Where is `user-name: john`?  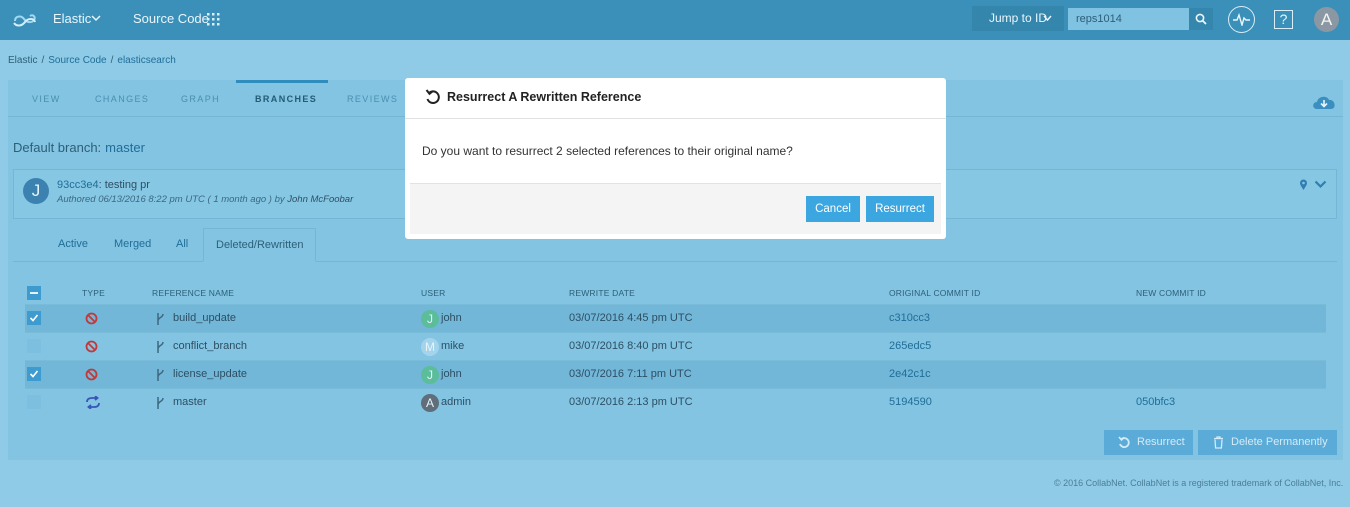 user-name: john is located at coordinates (451, 318).